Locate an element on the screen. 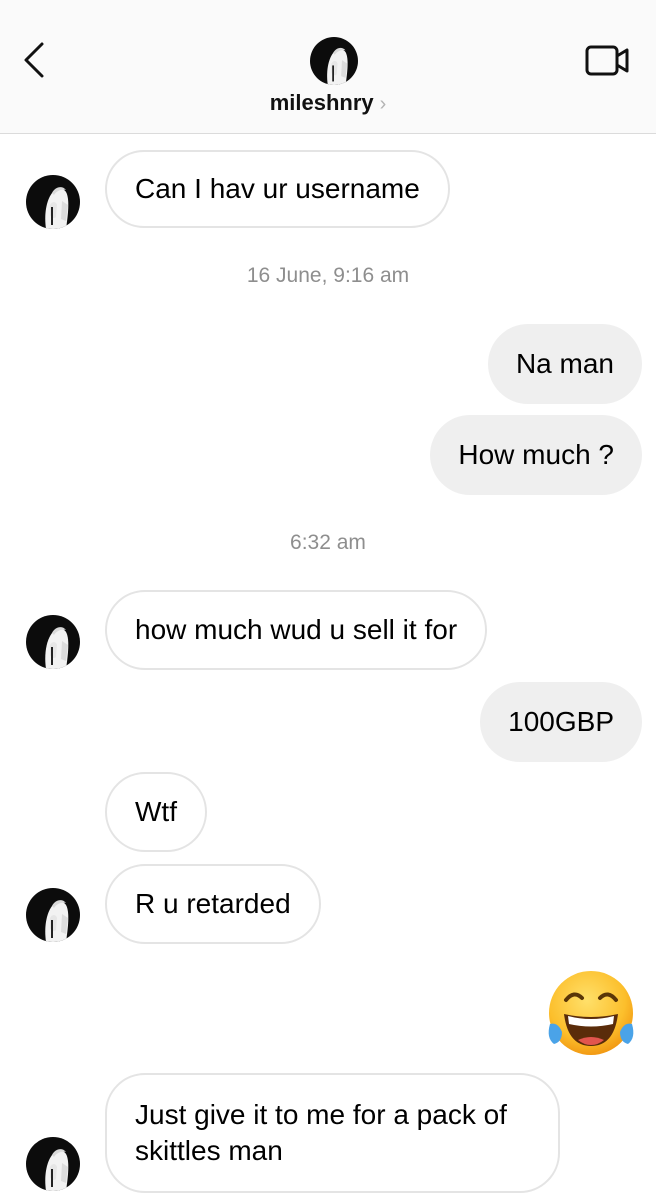 This screenshot has height=1200, width=656. outgoing-message: Na man is located at coordinates (564, 364).